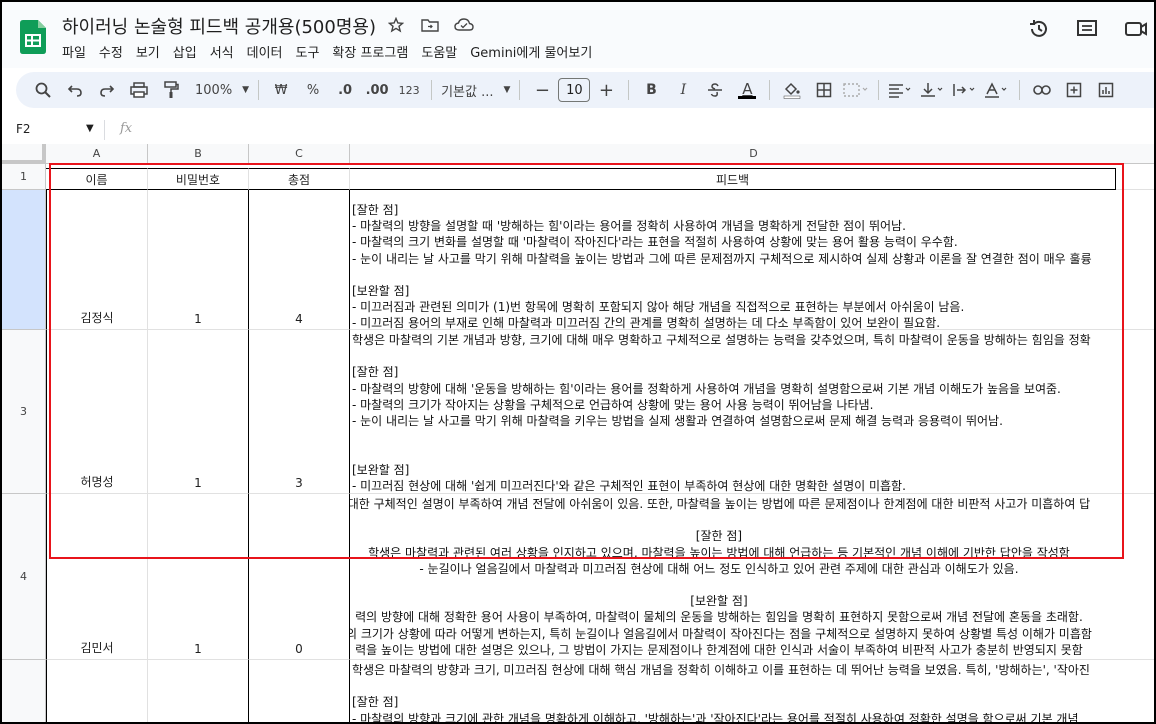  What do you see at coordinates (409, 90) in the screenshot?
I see `number-format-button: 123` at bounding box center [409, 90].